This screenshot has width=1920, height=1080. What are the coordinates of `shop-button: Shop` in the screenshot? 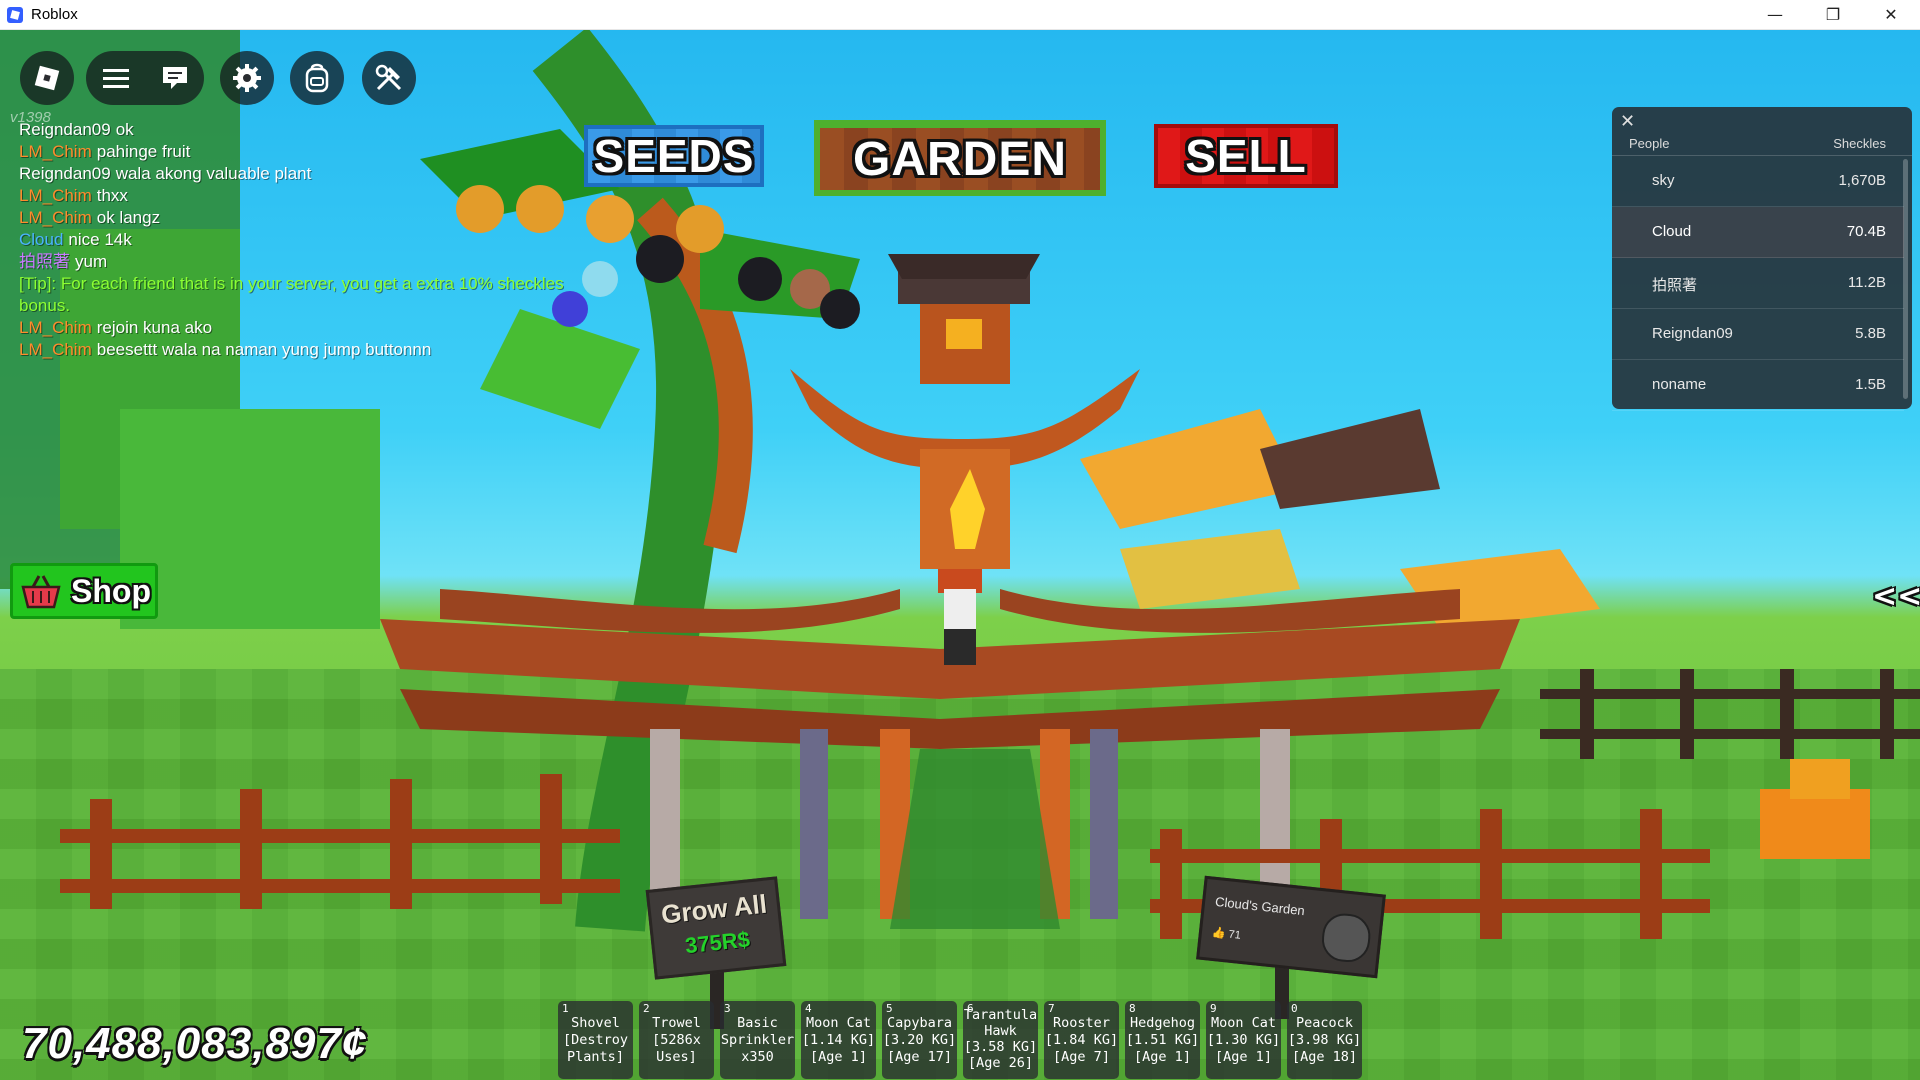 It's located at (84, 591).